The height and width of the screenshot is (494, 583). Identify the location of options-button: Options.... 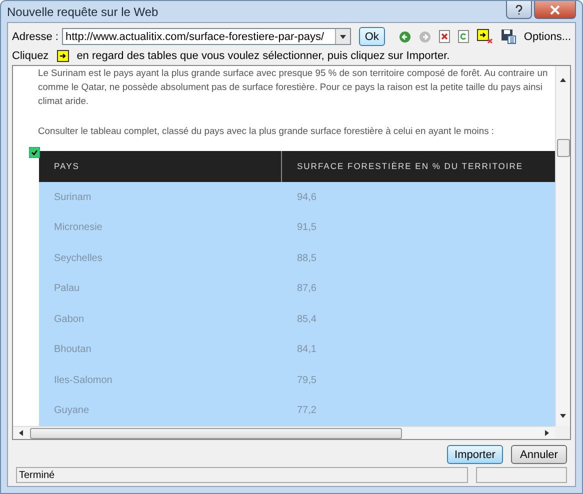
(547, 36).